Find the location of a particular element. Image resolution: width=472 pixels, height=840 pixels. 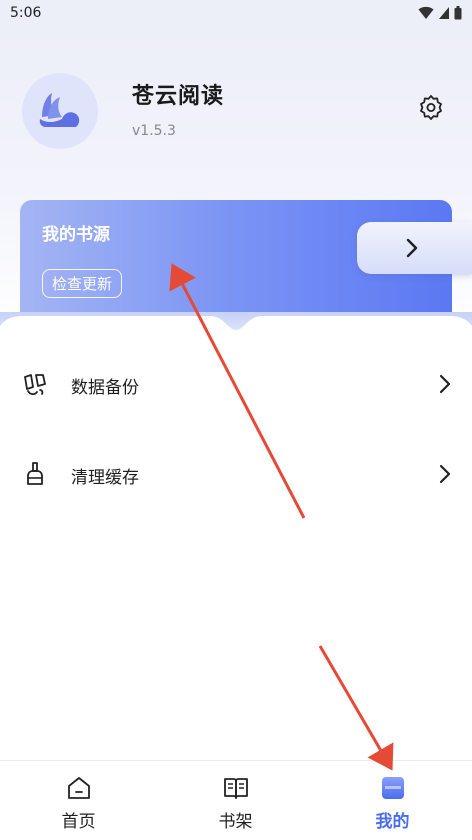

menu-item-label: 数据备份 is located at coordinates (105, 388).